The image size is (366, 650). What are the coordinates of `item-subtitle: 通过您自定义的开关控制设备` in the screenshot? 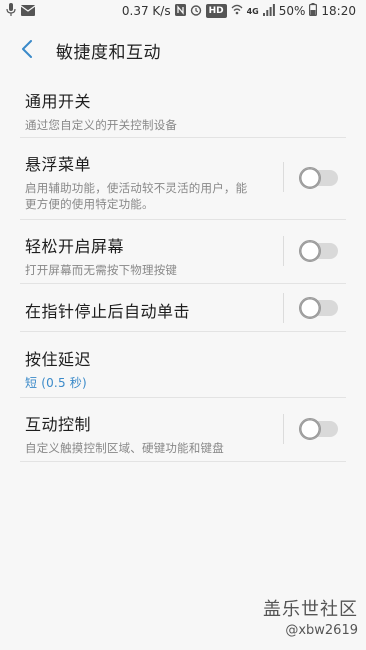 It's located at (101, 125).